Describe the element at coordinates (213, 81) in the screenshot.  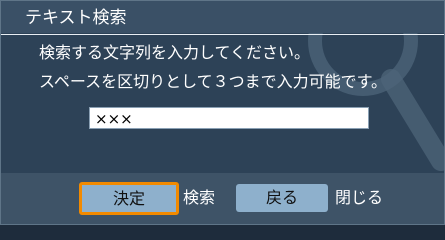
I see `instruction-line-2: スペースを区切りとして３つまで入力可能です。` at that location.